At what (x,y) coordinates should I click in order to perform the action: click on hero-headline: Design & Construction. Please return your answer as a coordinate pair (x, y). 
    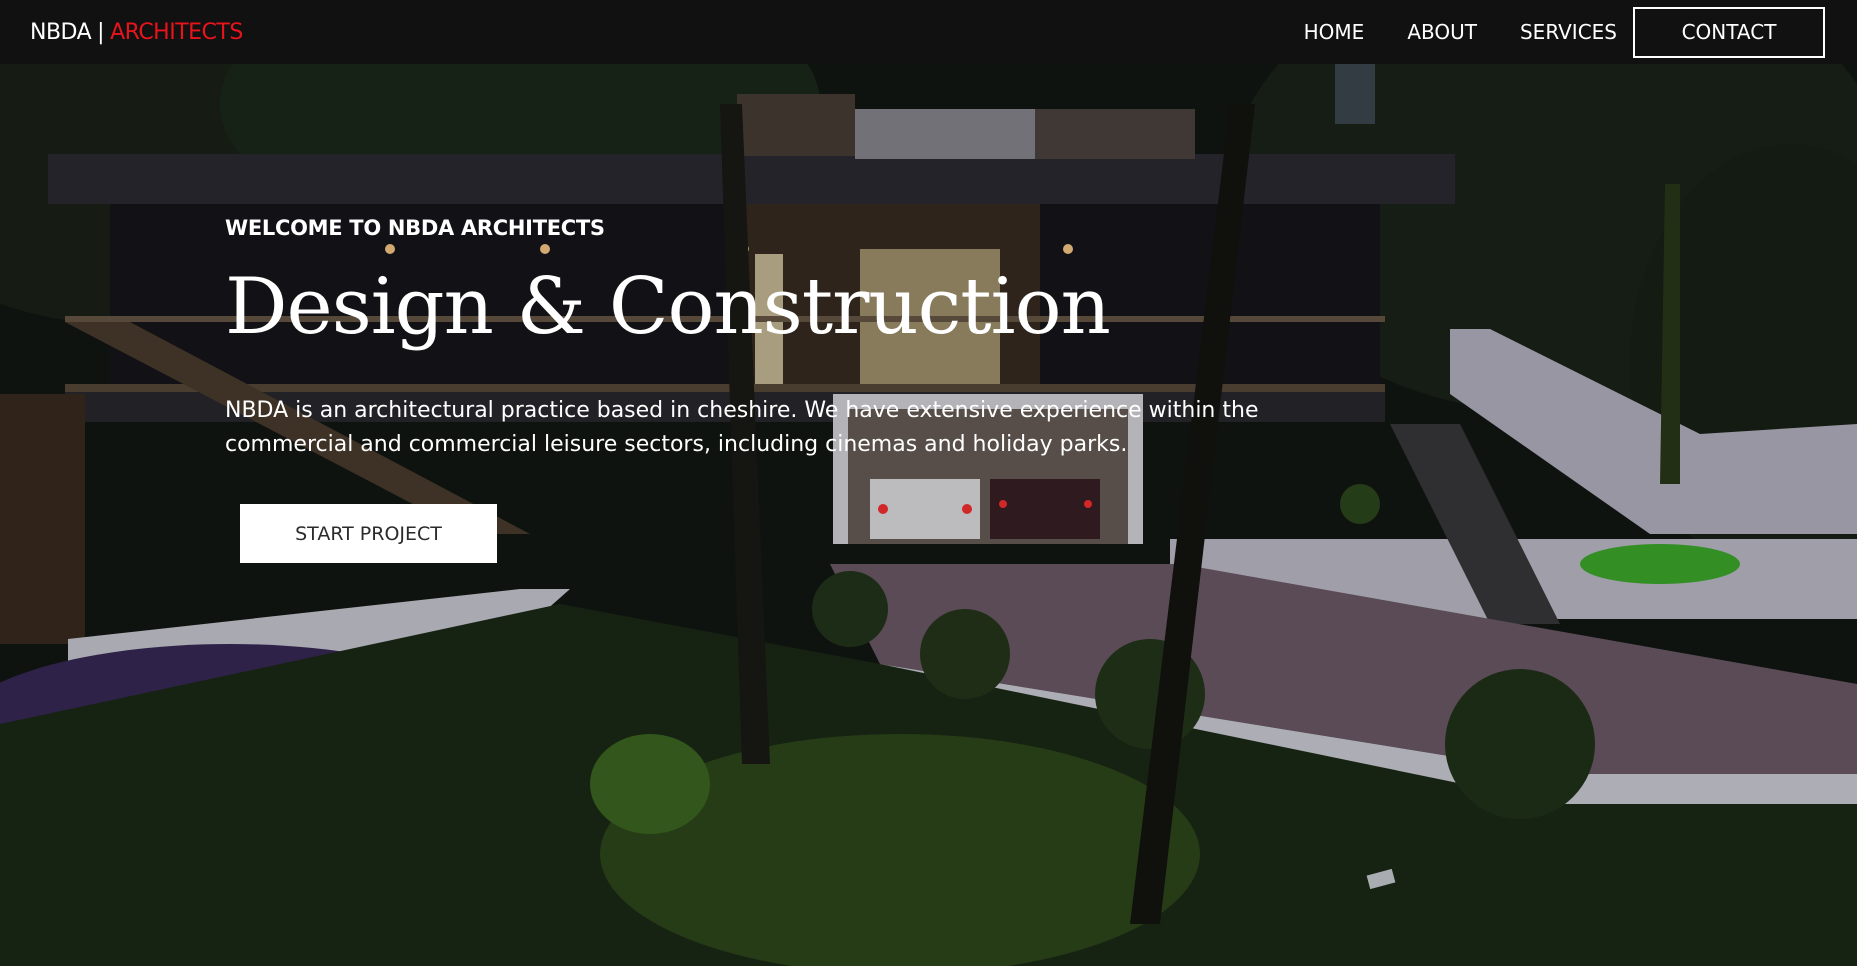
    Looking at the image, I should click on (668, 307).